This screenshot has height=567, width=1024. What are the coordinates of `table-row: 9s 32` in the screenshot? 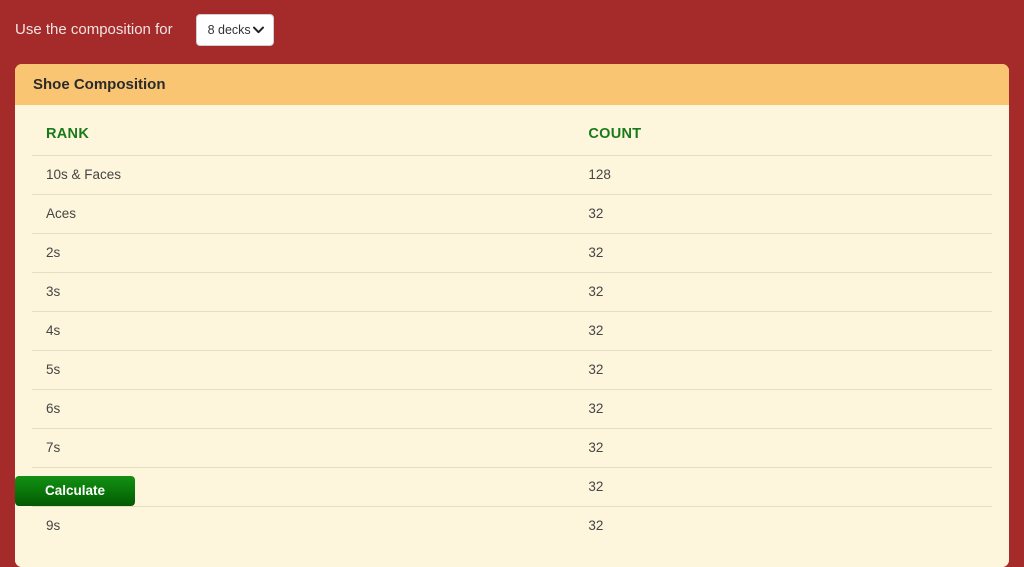 It's located at (512, 526).